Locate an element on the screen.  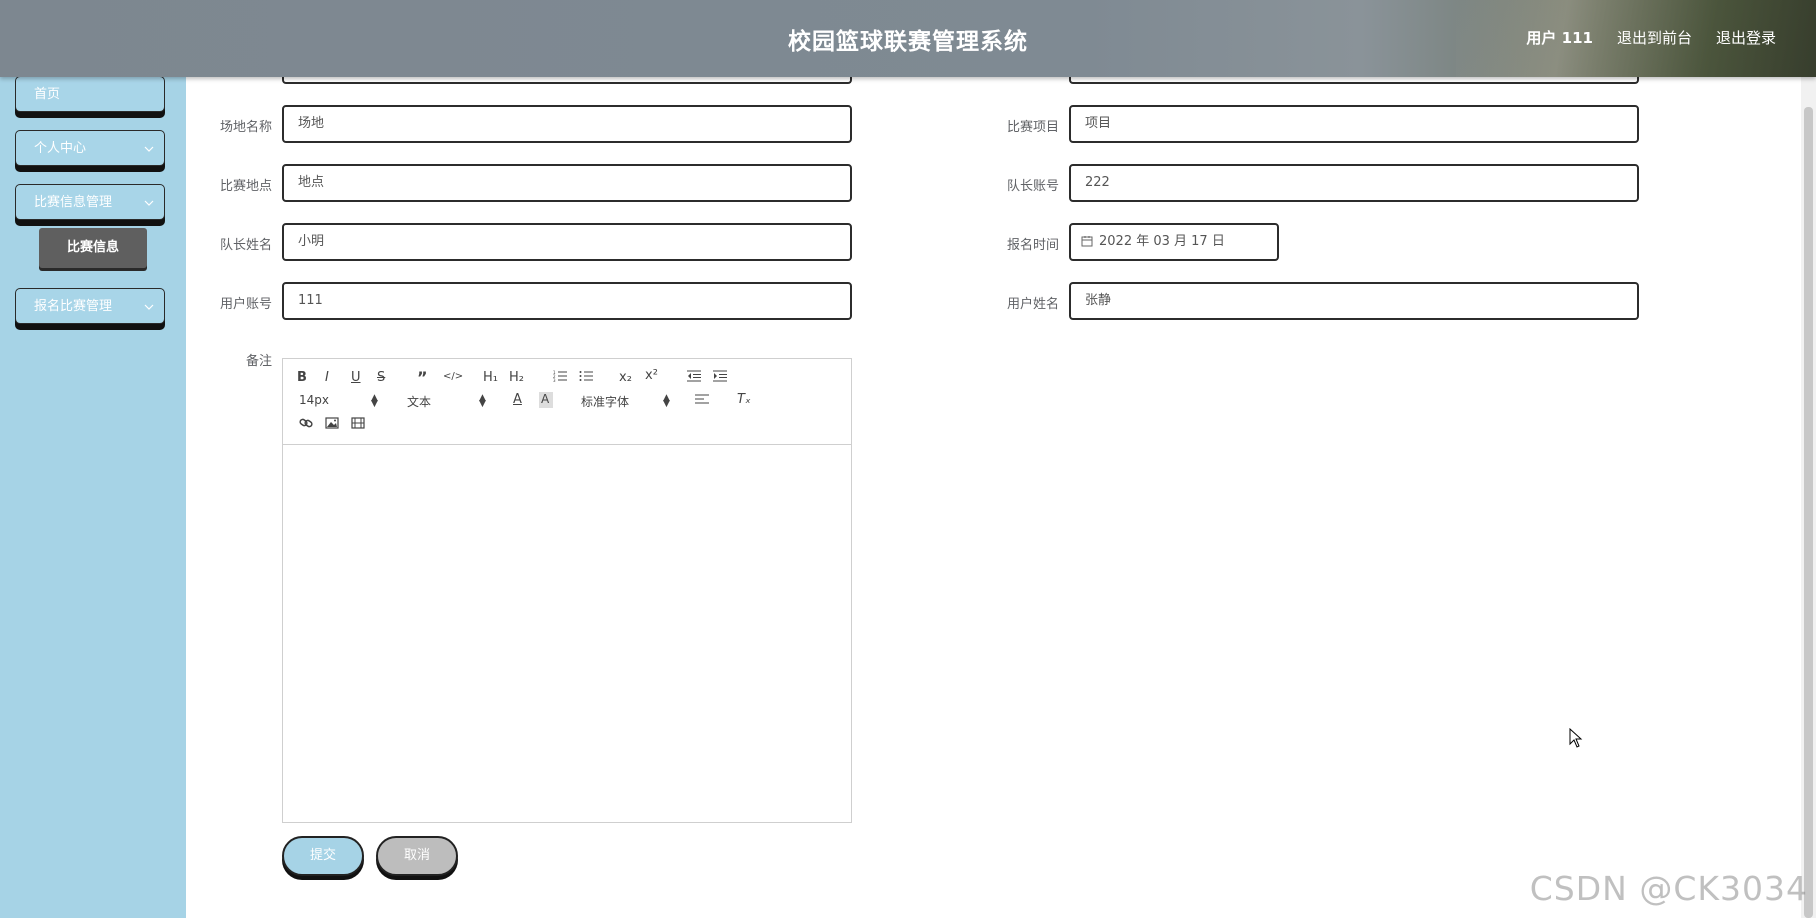
indent-icon is located at coordinates (720, 378).